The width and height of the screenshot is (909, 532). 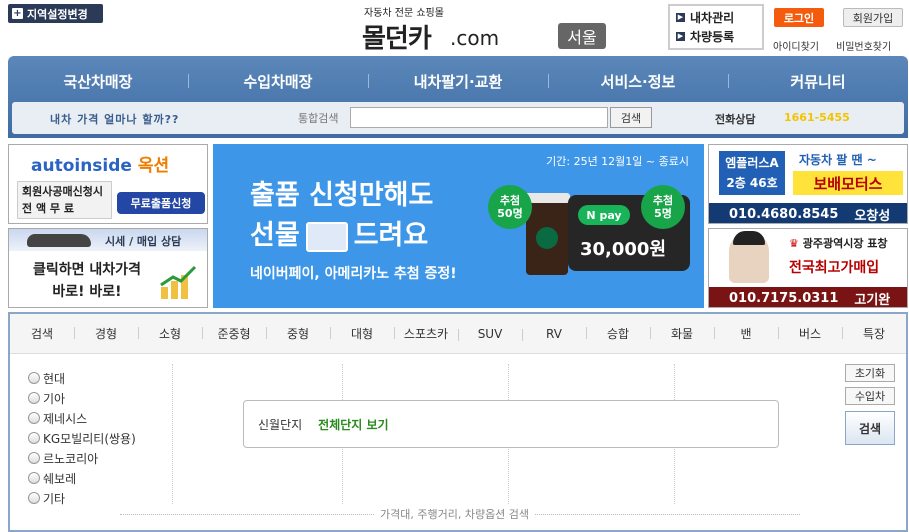 What do you see at coordinates (87, 292) in the screenshot?
I see `price-check-line2: 바로! 바로!` at bounding box center [87, 292].